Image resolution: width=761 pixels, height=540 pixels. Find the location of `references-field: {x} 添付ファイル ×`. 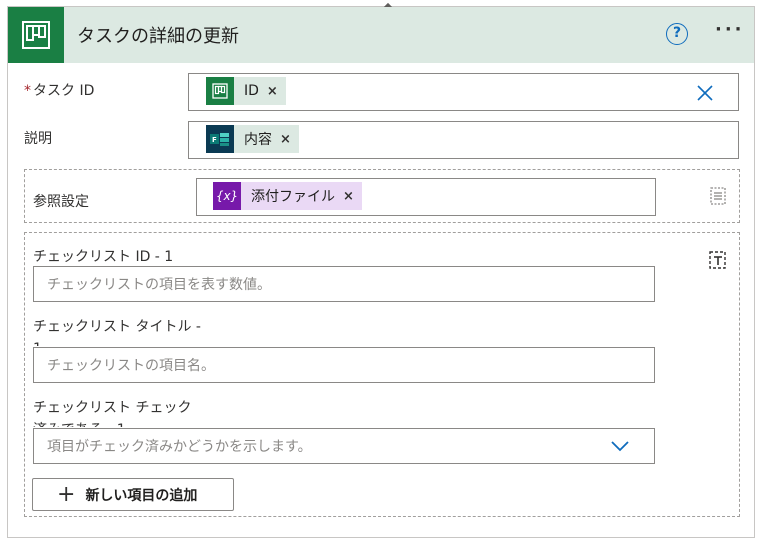

references-field: {x} 添付ファイル × is located at coordinates (426, 197).